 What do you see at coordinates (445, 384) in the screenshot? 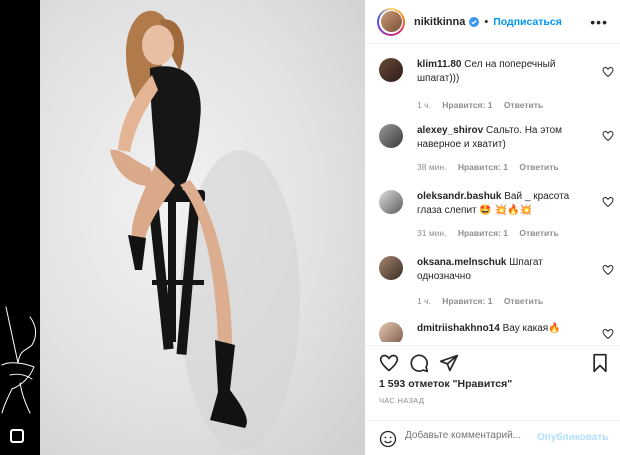
I see `likes-count: 1 593 отметок "Нравится"` at bounding box center [445, 384].